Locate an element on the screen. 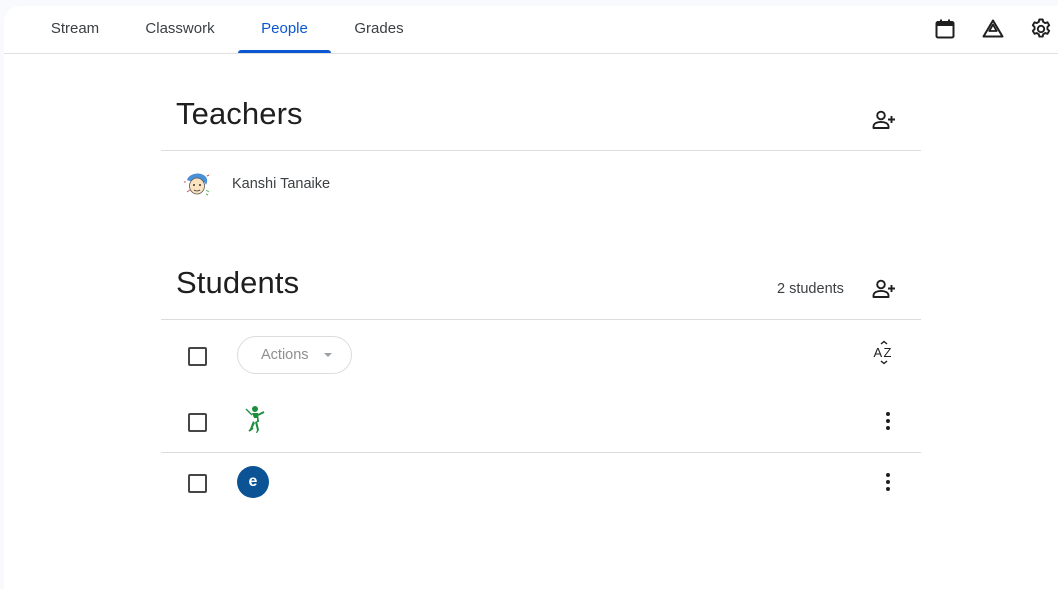 The image size is (1058, 589). student-count: 2 students is located at coordinates (810, 289).